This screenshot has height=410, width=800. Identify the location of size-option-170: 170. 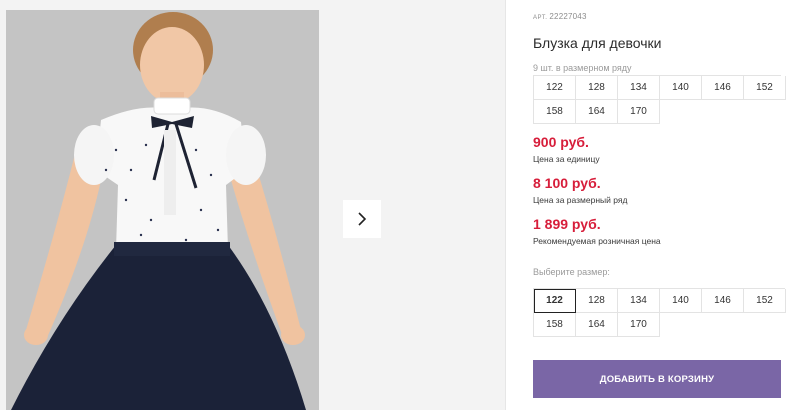
(639, 325).